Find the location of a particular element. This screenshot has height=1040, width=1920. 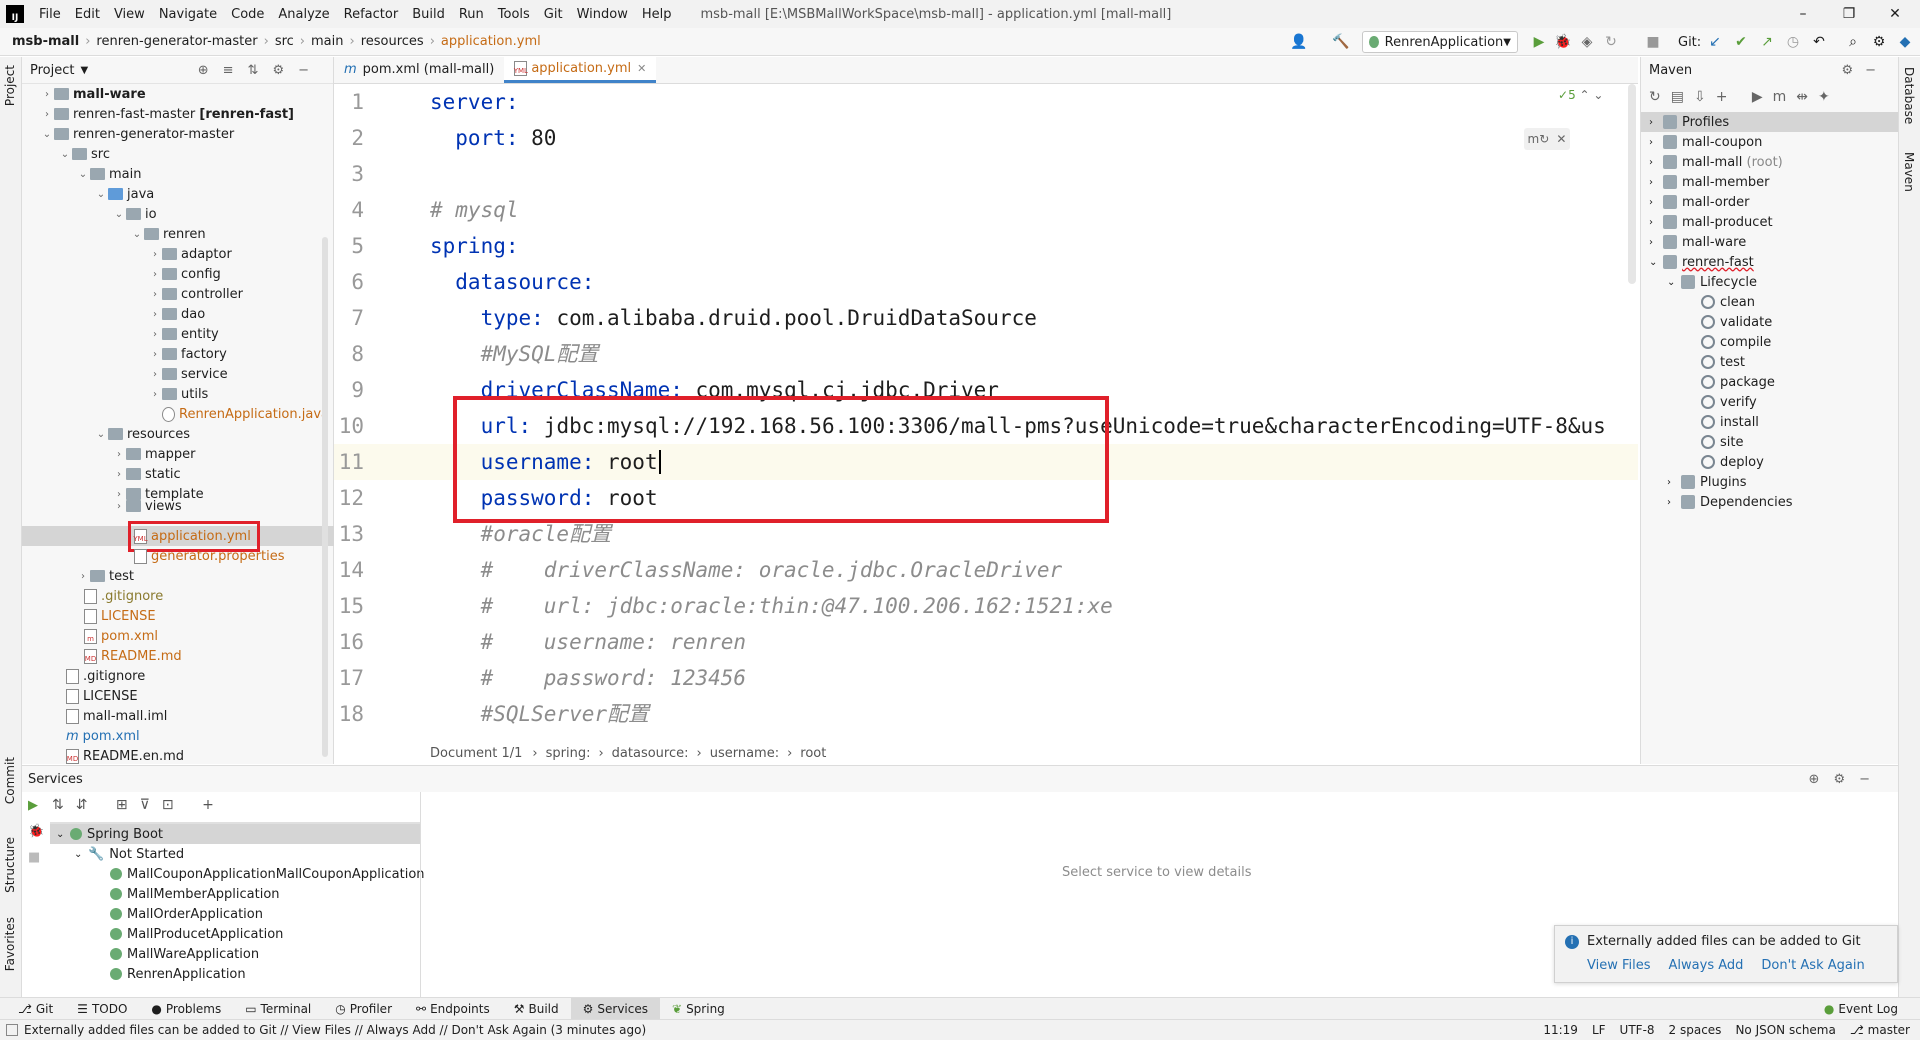

service-item: RenrenApplication is located at coordinates (178, 974).